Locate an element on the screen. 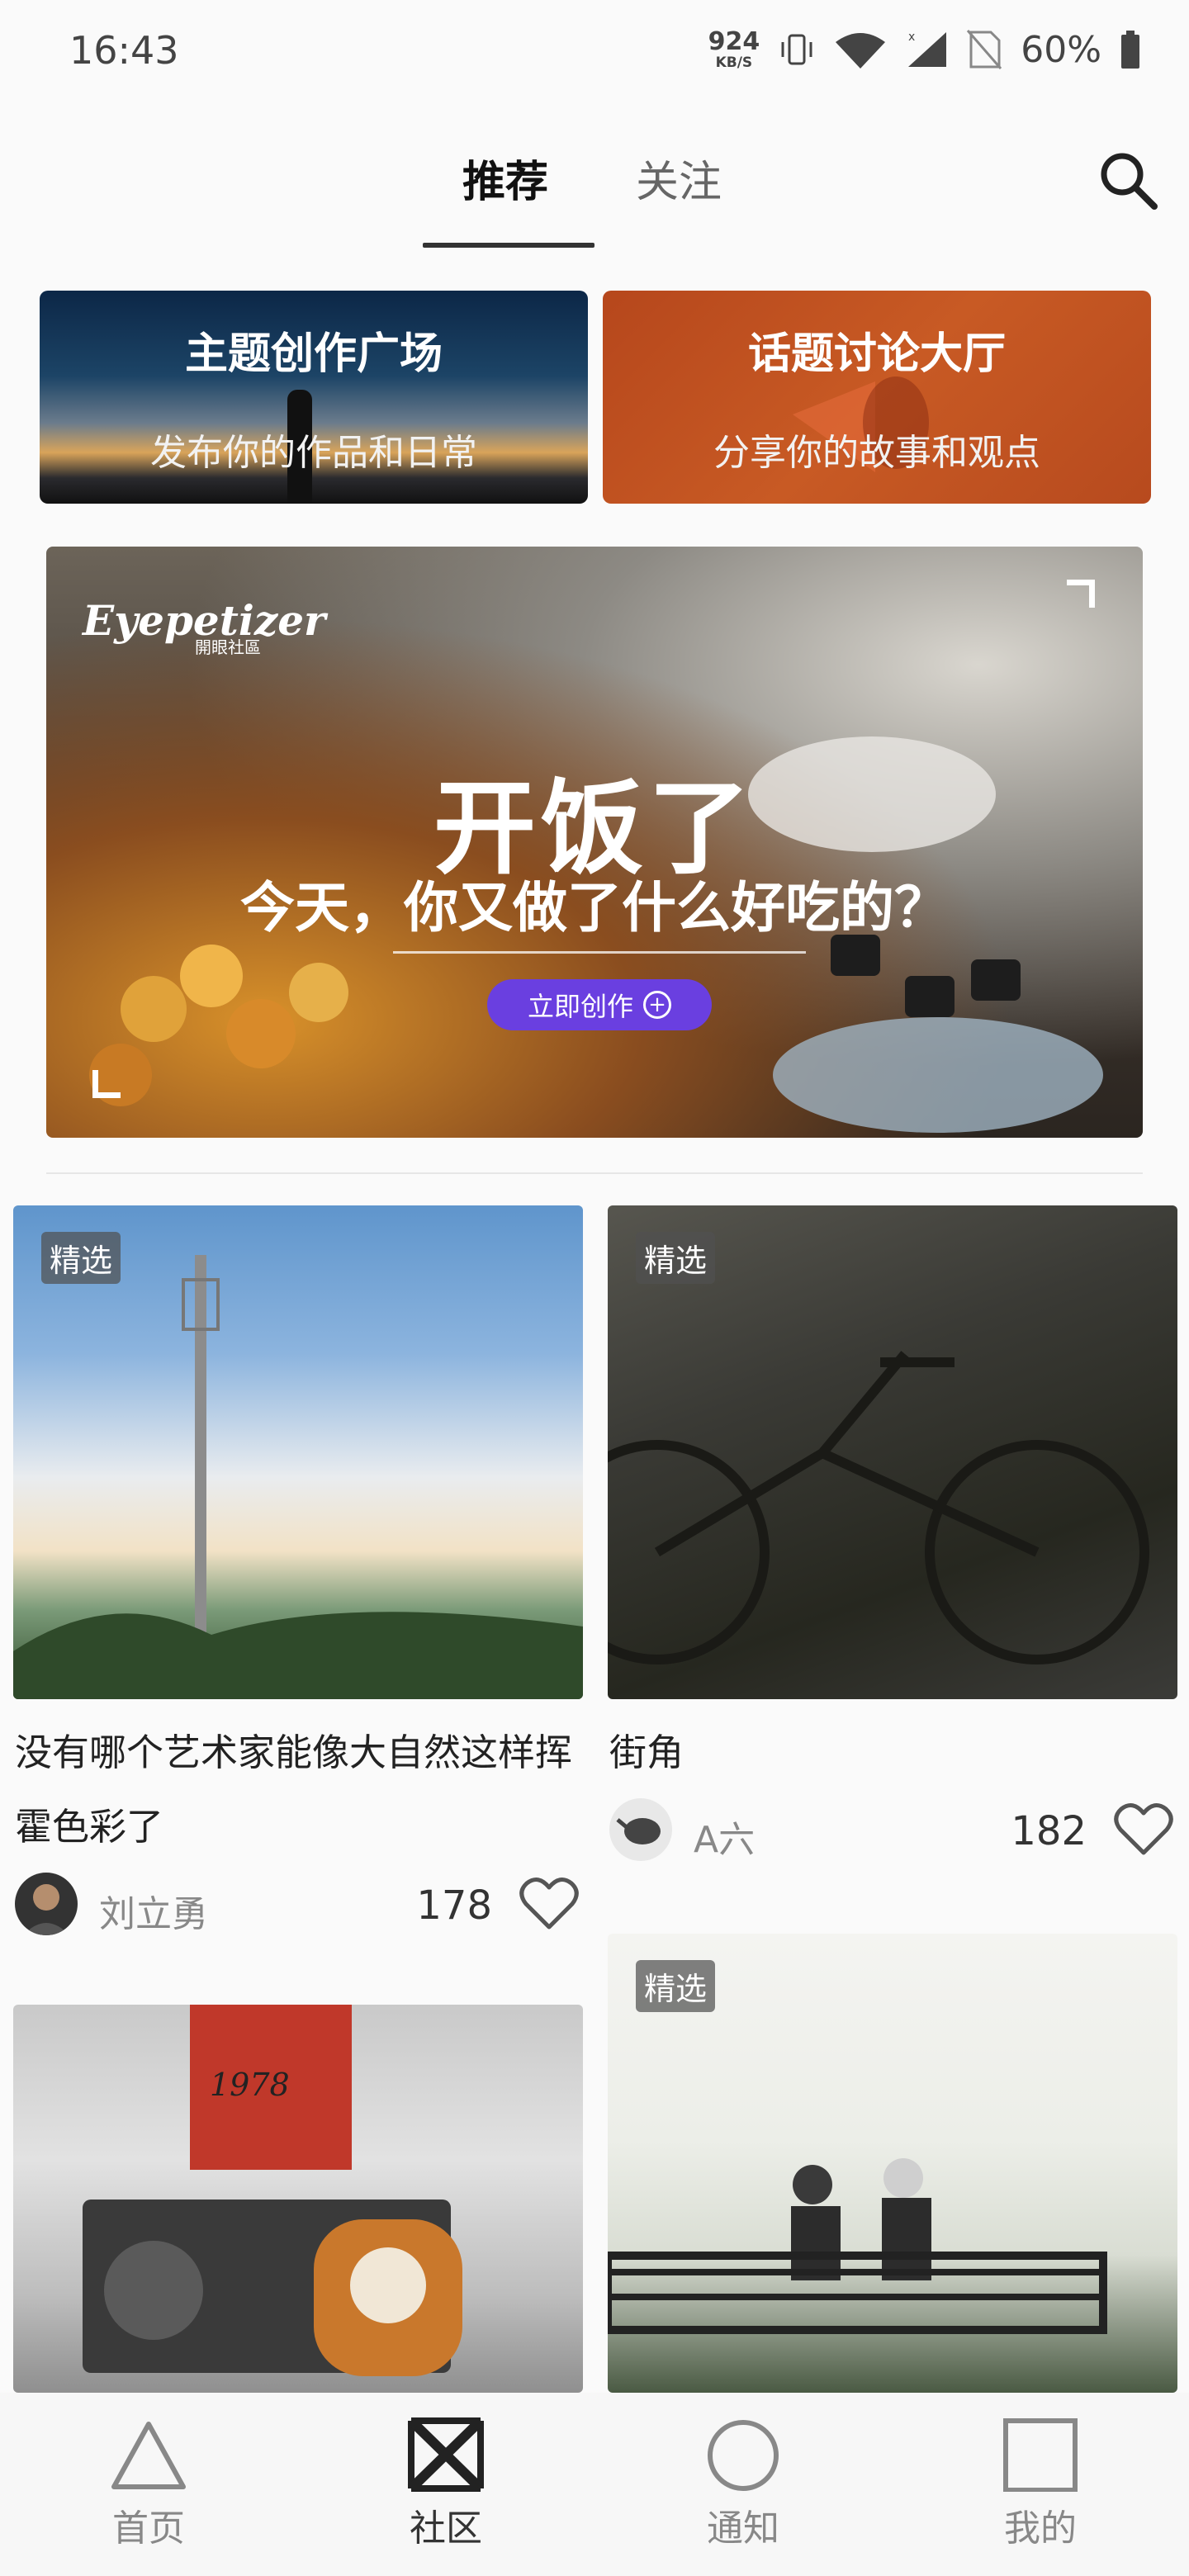  cell-signal-icon: x is located at coordinates (927, 49).